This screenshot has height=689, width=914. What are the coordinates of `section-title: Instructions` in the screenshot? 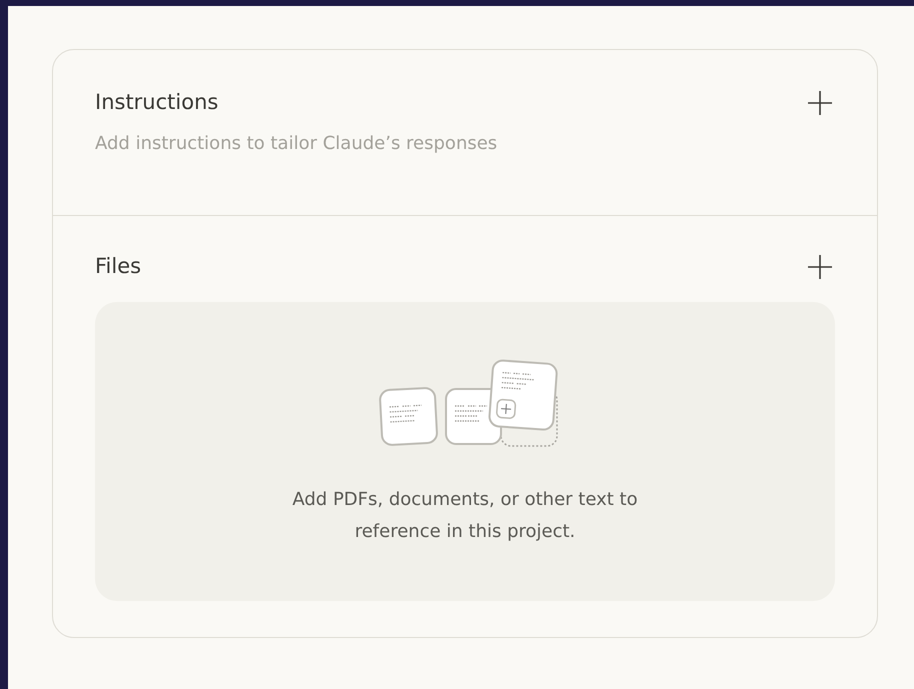 It's located at (156, 103).